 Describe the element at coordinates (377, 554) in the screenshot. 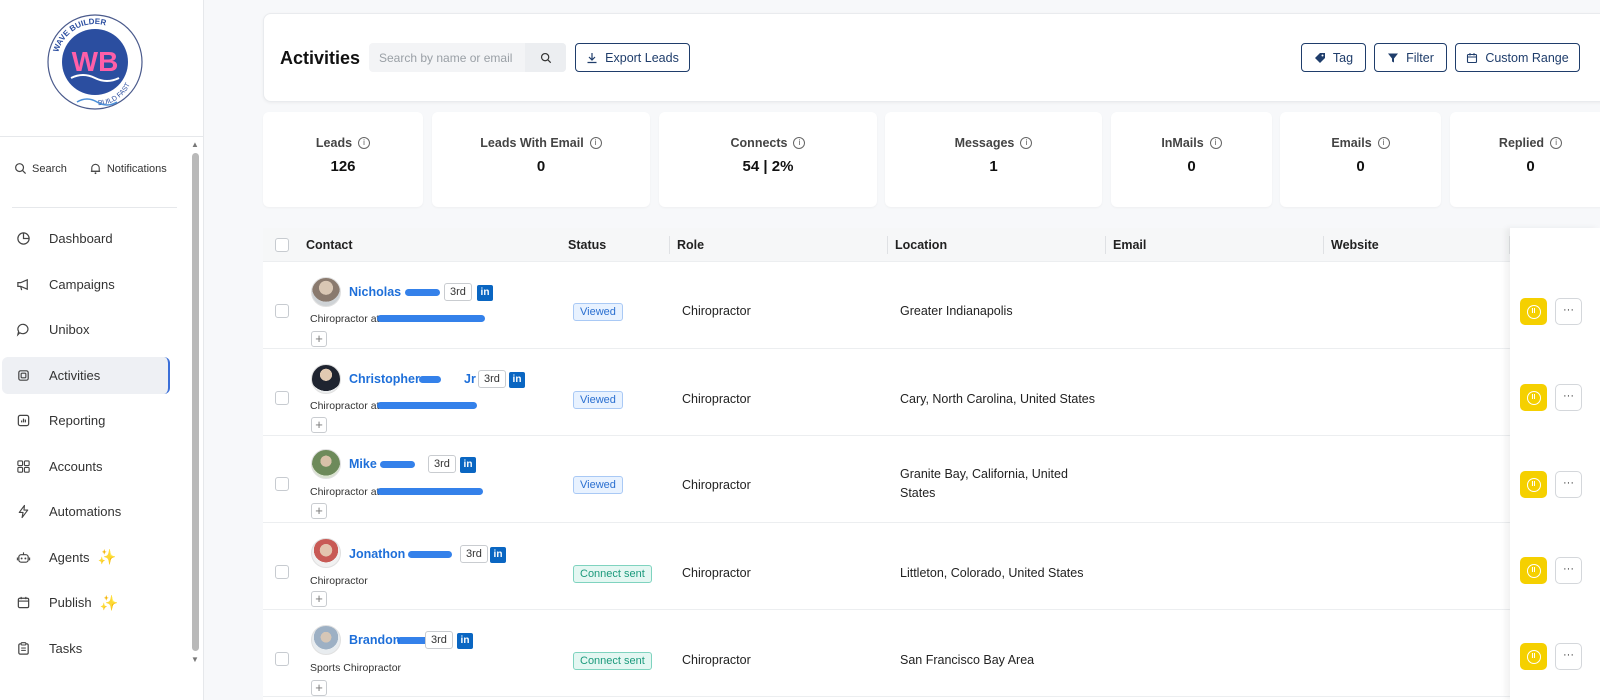

I see `contact-name-link: Jonathon` at that location.